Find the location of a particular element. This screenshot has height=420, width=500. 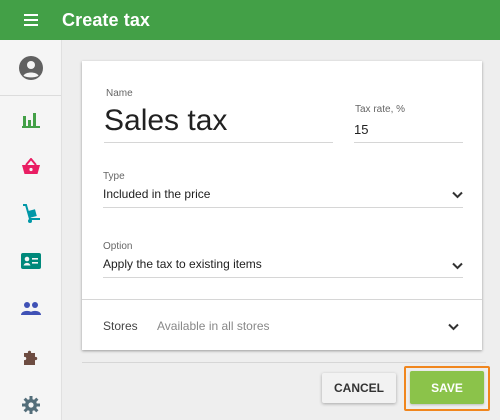

sidebar-item-reports is located at coordinates (31, 120).